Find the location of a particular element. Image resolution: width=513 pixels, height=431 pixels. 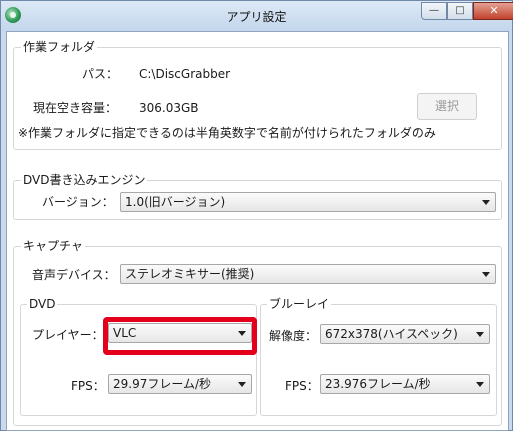

work-folder-legend: 作業フォルダ is located at coordinates (59, 47).